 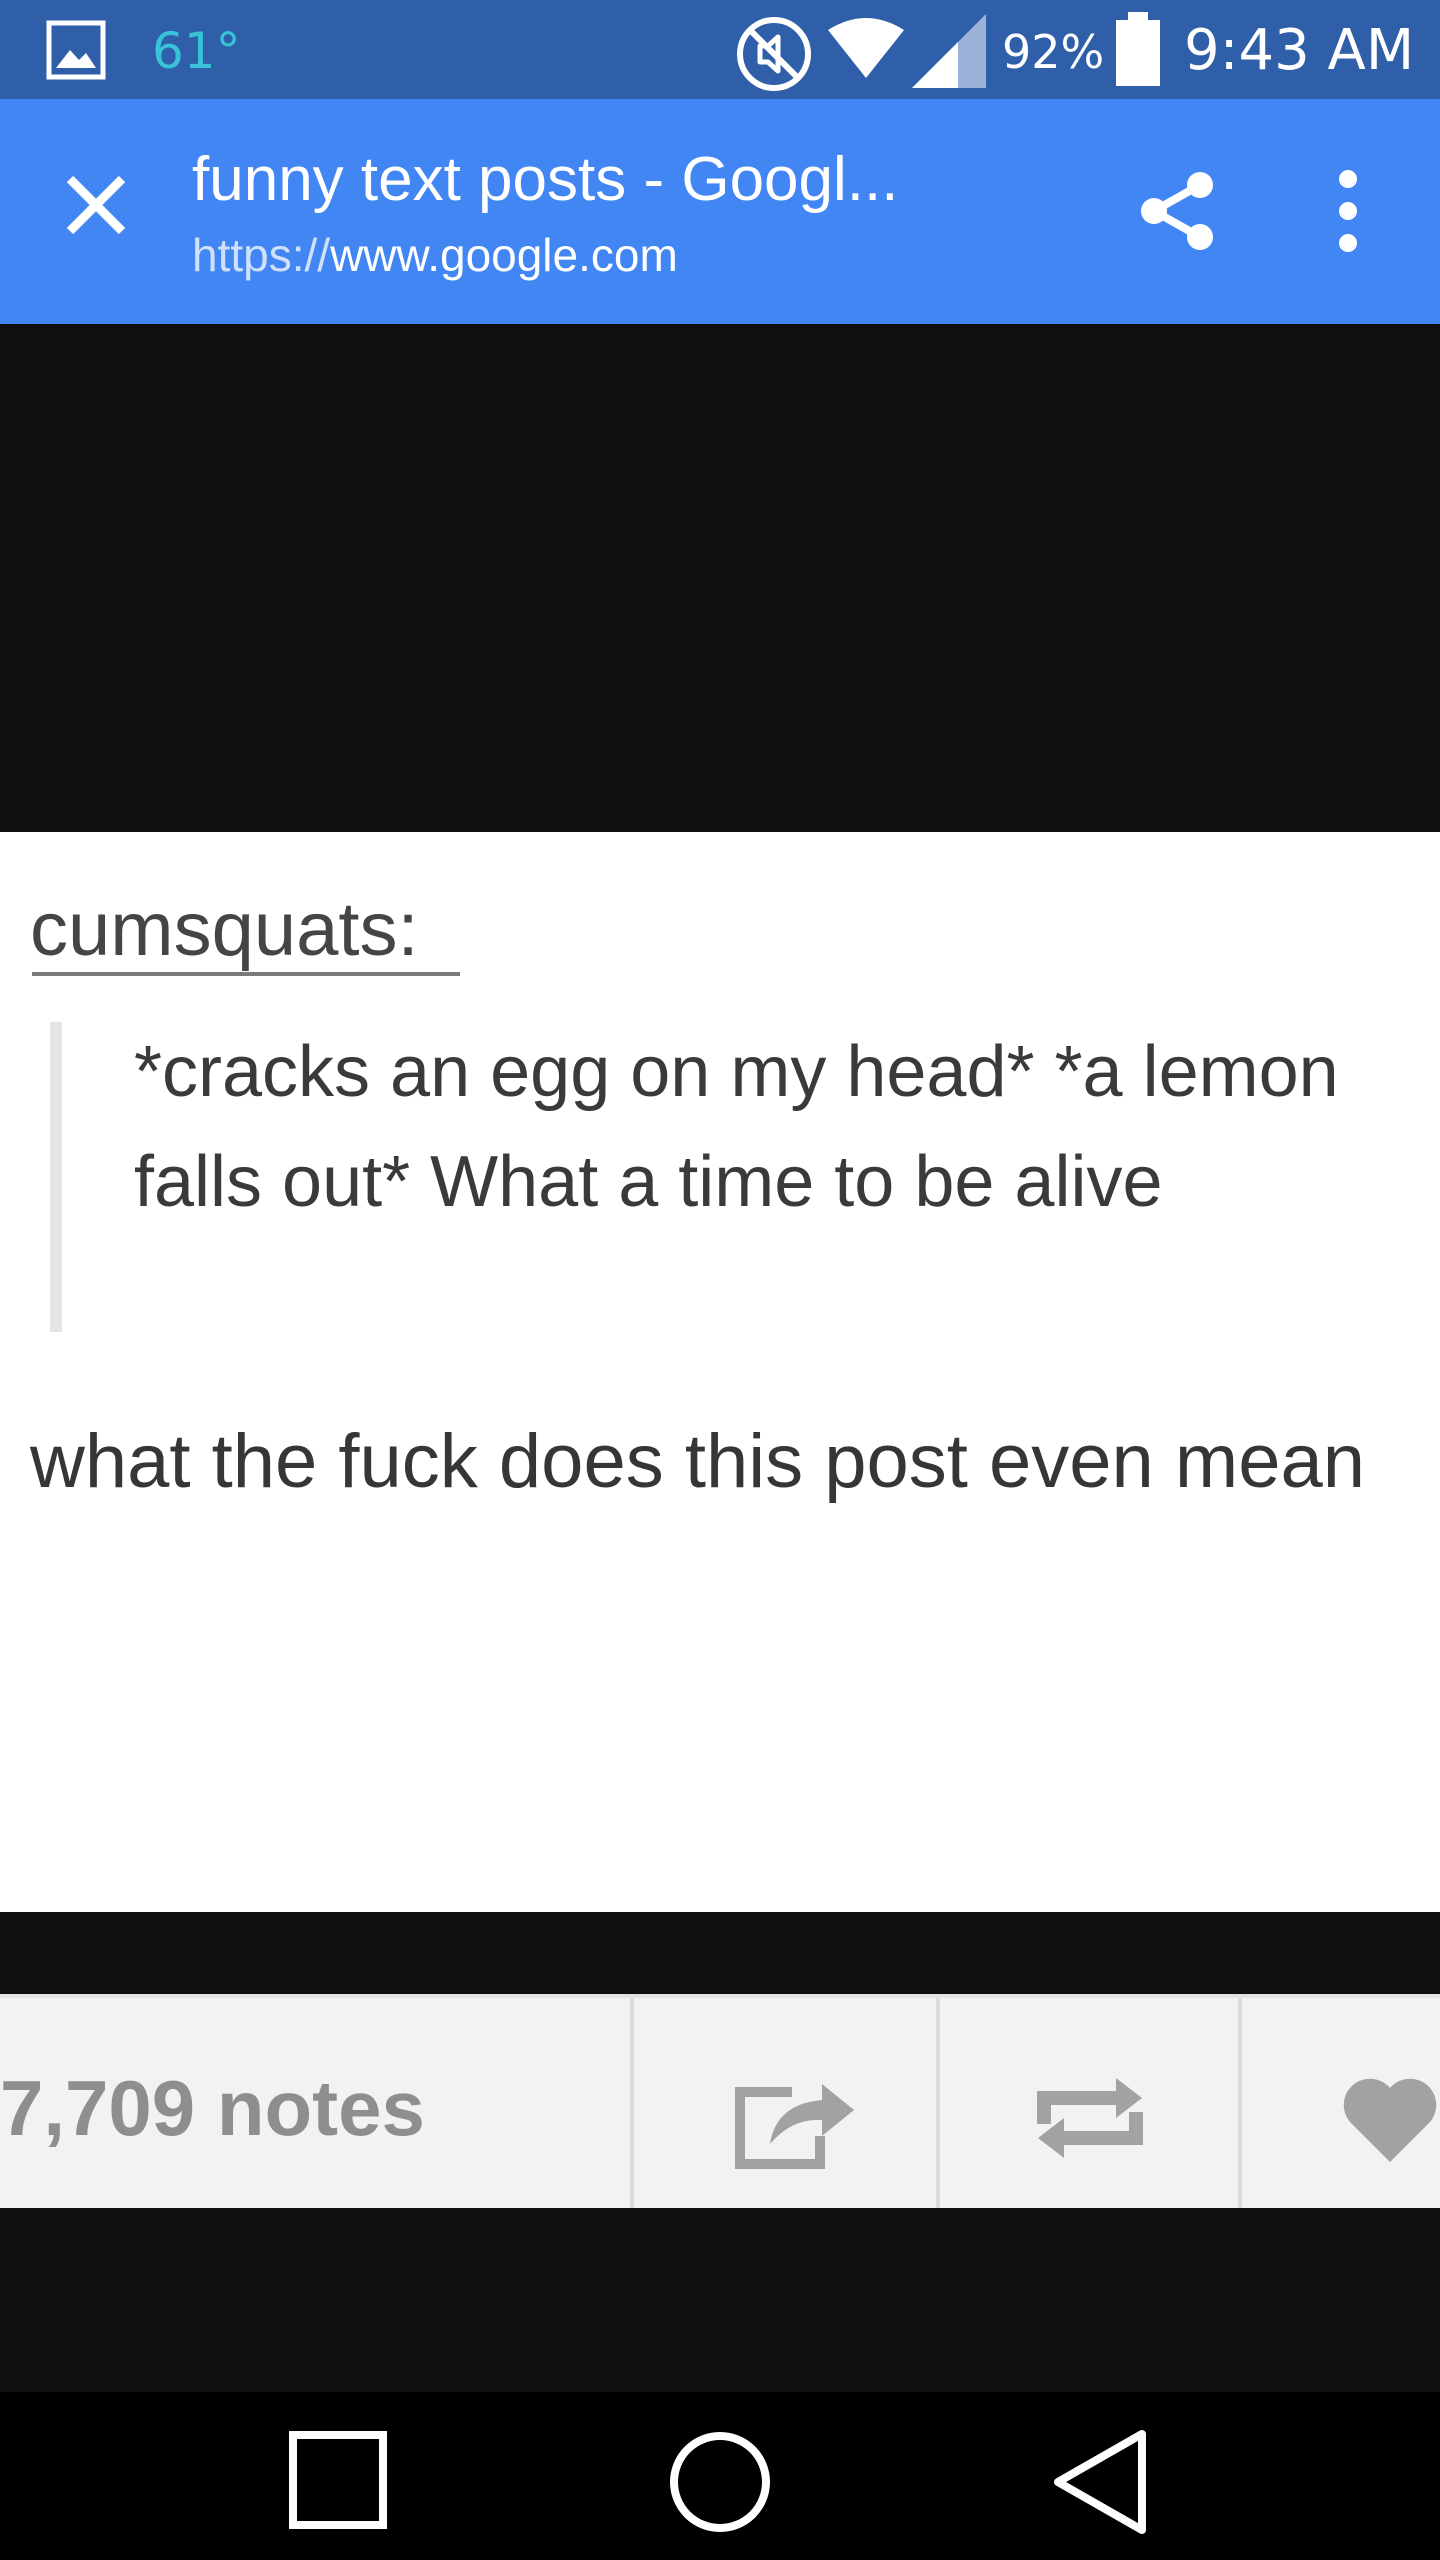 I want to click on battery-icon, so click(x=1138, y=49).